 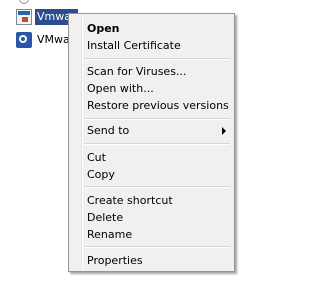 What do you see at coordinates (38, 40) in the screenshot?
I see `file-row-vmware-exe: VMwar` at bounding box center [38, 40].